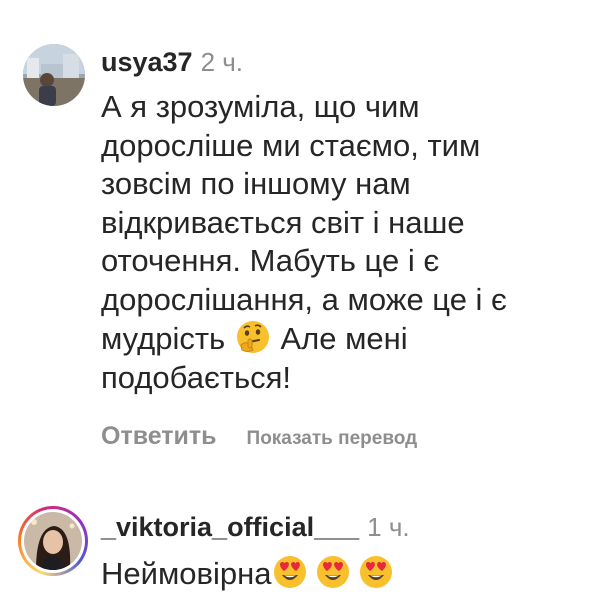 Image resolution: width=609 pixels, height=600 pixels. I want to click on comment-line: зовсім по іншому нам, so click(256, 183).